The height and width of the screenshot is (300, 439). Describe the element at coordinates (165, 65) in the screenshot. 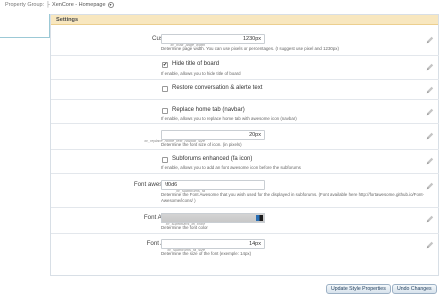

I see `hide-title-checkbox: ✔` at that location.